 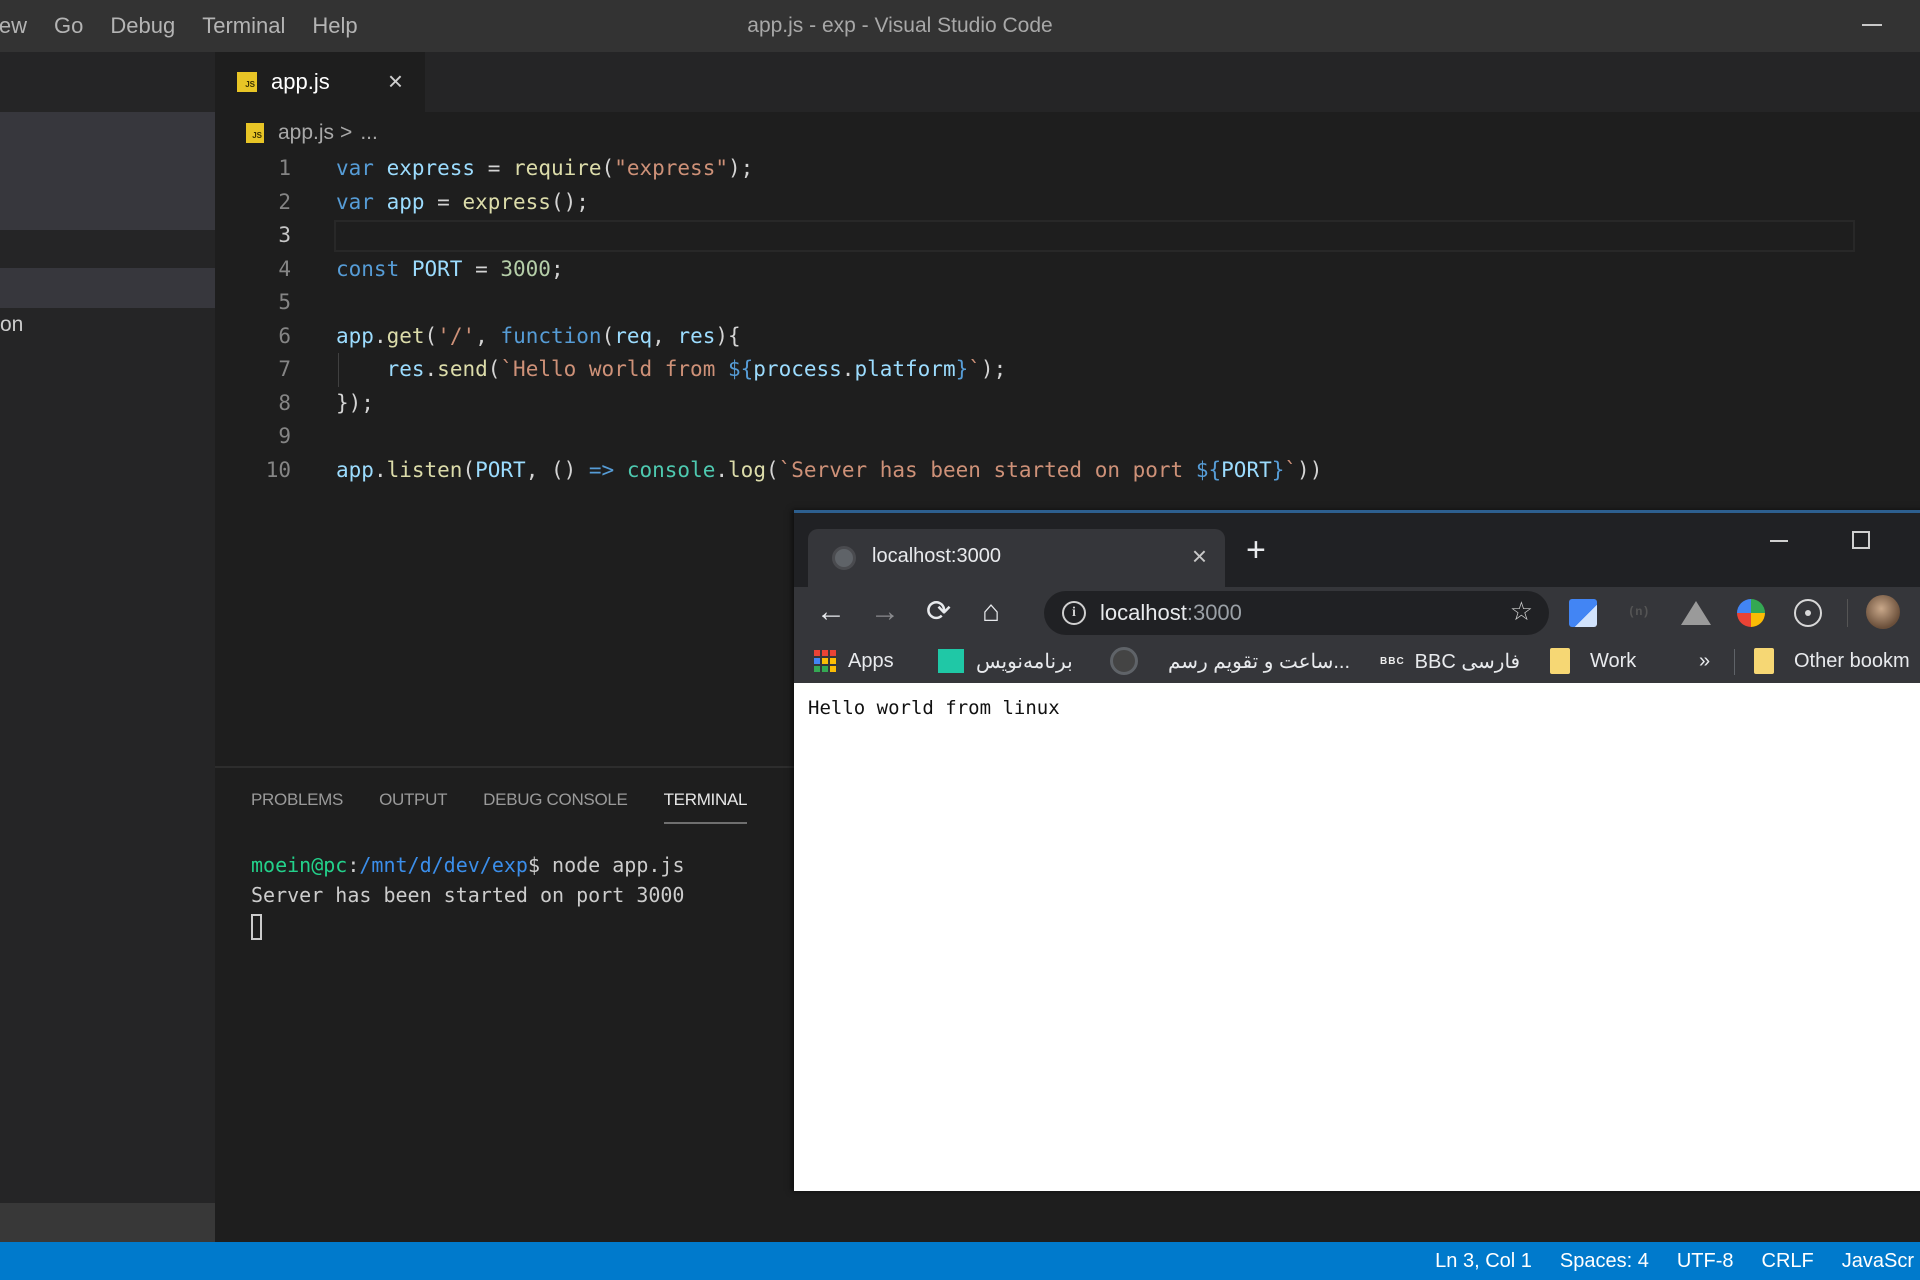 What do you see at coordinates (538, 337) in the screenshot?
I see `line-source: app.get('/', function(req, res){` at bounding box center [538, 337].